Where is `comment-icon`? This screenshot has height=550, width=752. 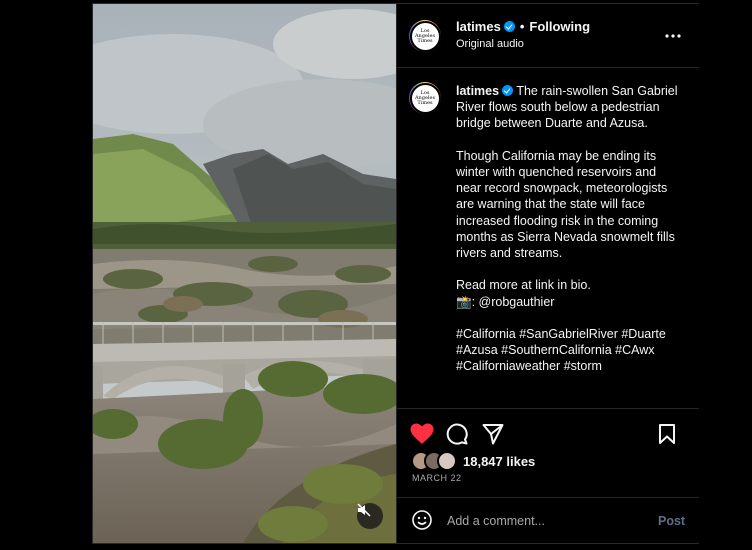 comment-icon is located at coordinates (457, 434).